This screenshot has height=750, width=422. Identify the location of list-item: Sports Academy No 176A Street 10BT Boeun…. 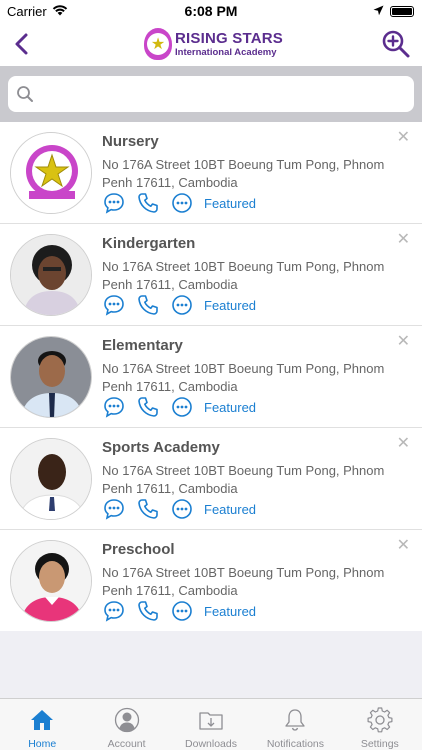
(211, 479).